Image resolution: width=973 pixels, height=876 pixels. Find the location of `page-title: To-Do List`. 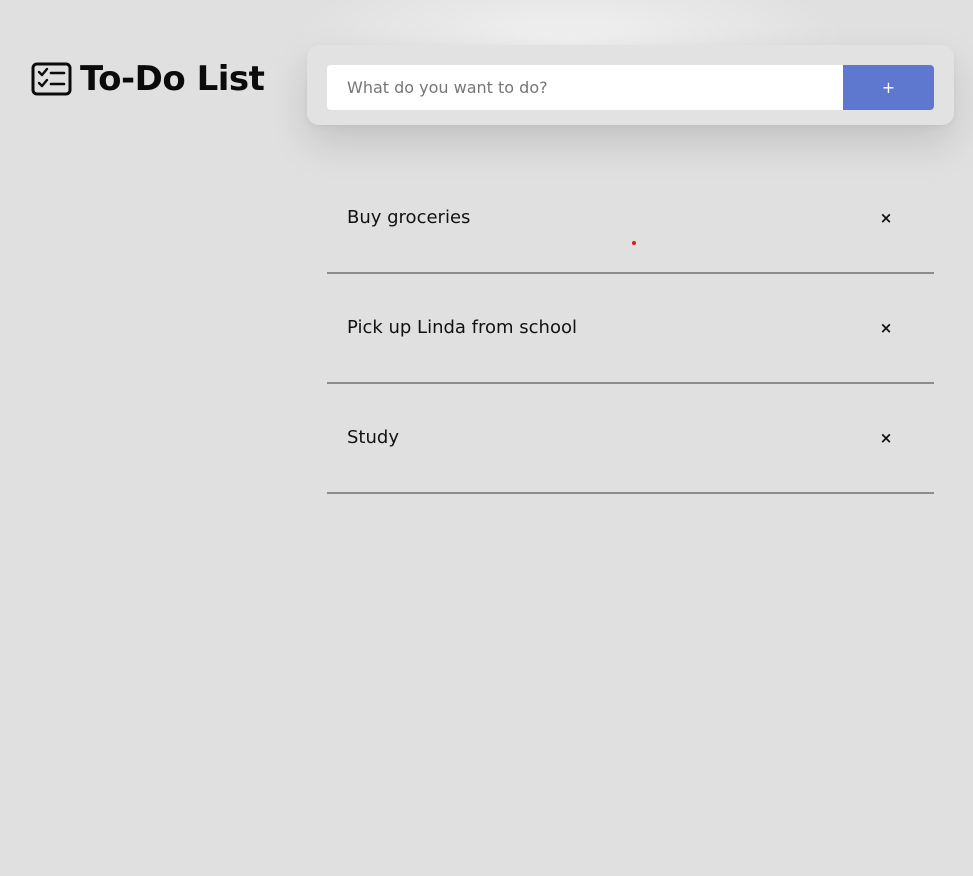

page-title: To-Do List is located at coordinates (172, 79).